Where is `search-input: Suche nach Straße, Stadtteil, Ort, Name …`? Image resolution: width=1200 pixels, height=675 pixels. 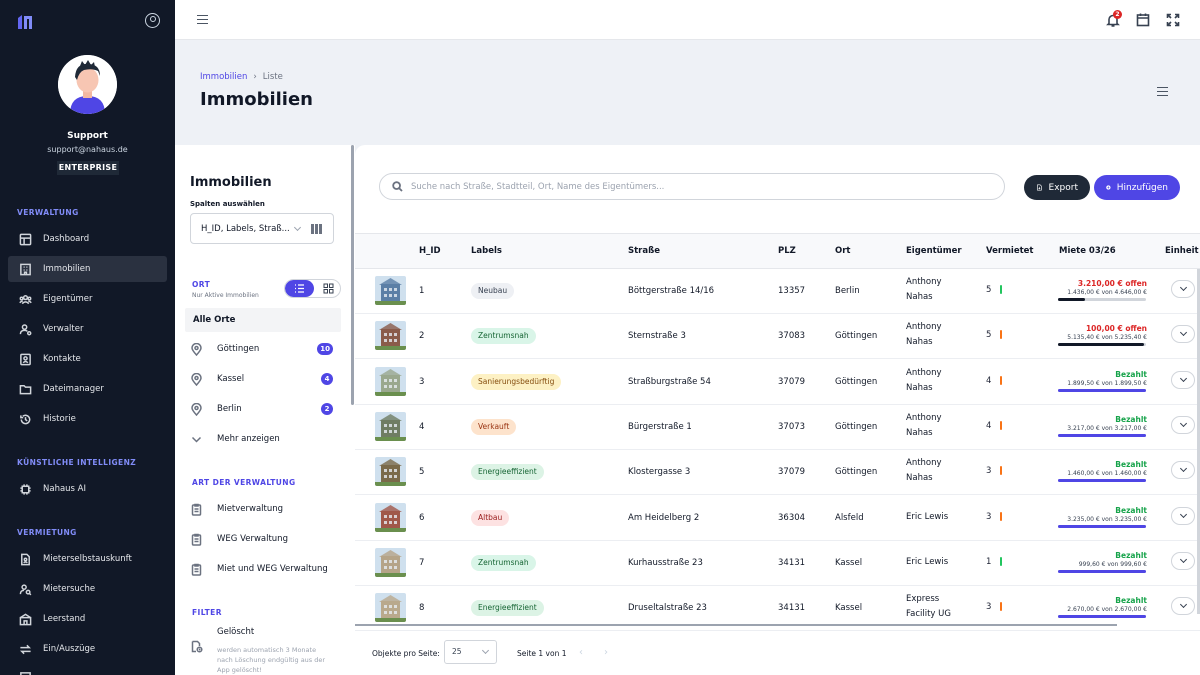
search-input: Suche nach Straße, Stadtteil, Ort, Name … is located at coordinates (692, 186).